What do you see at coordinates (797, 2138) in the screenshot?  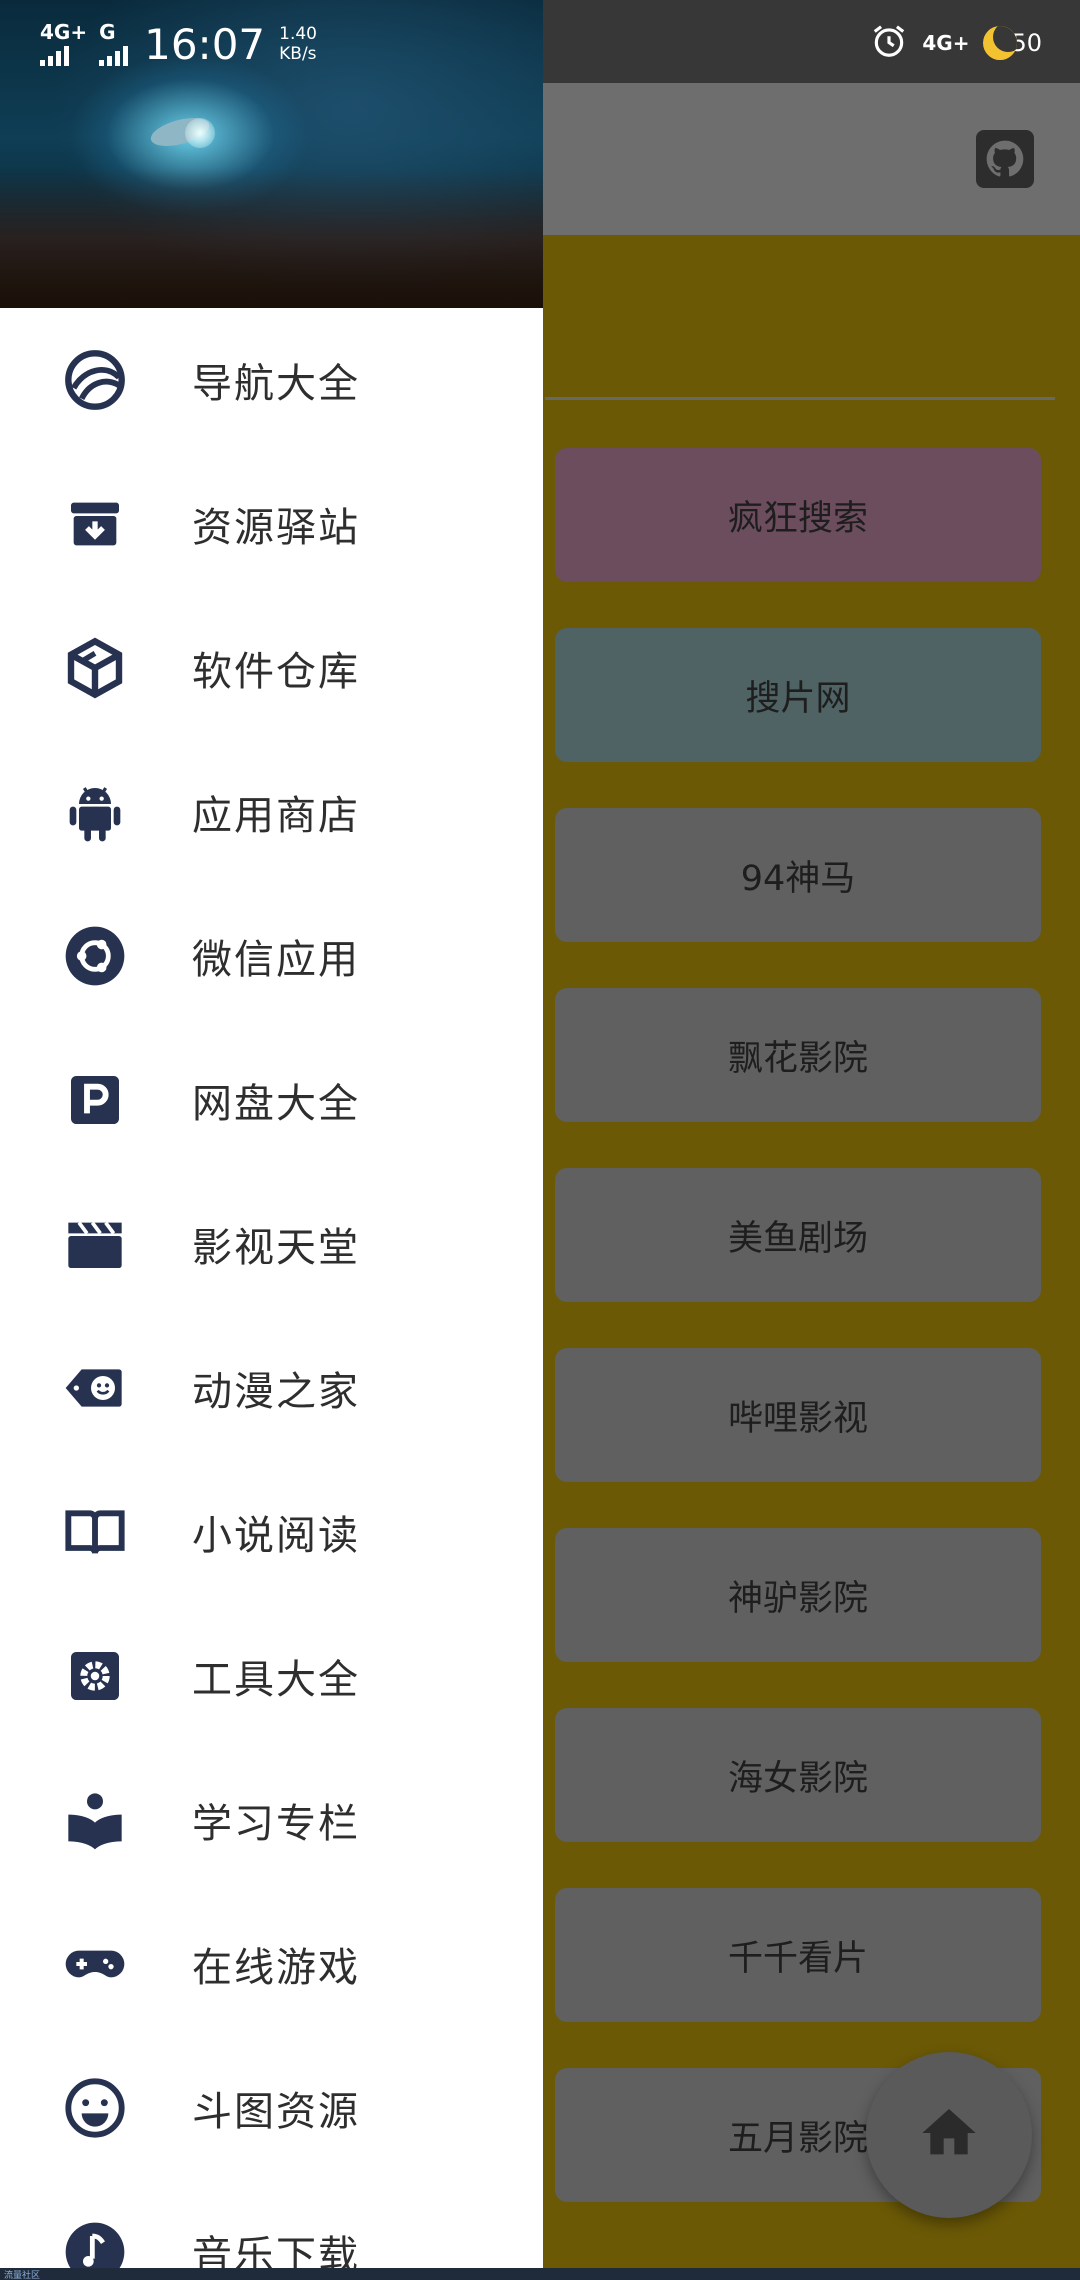 I see `site-label: 五月影院` at bounding box center [797, 2138].